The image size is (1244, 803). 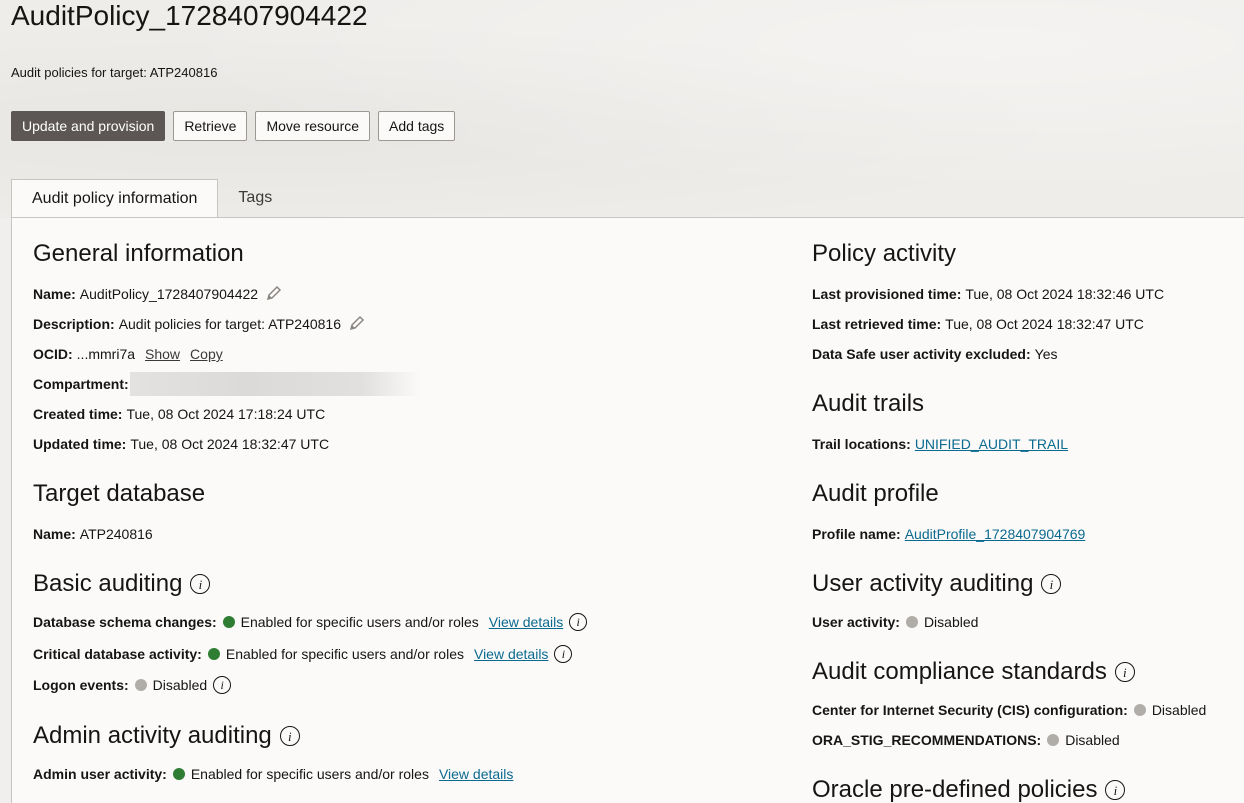 What do you see at coordinates (117, 654) in the screenshot?
I see `critical-activity-label: Critical database activity:` at bounding box center [117, 654].